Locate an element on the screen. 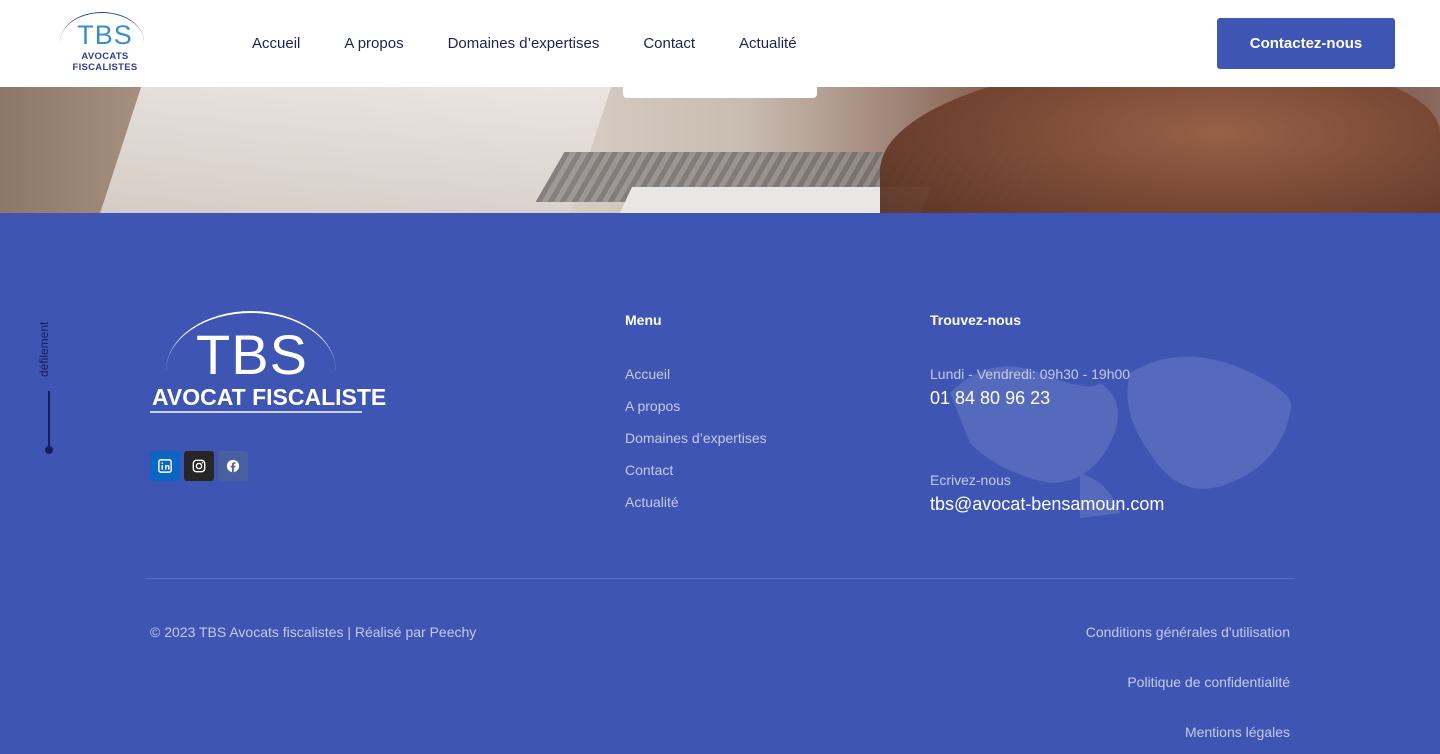  hero-paper is located at coordinates (355, 150).